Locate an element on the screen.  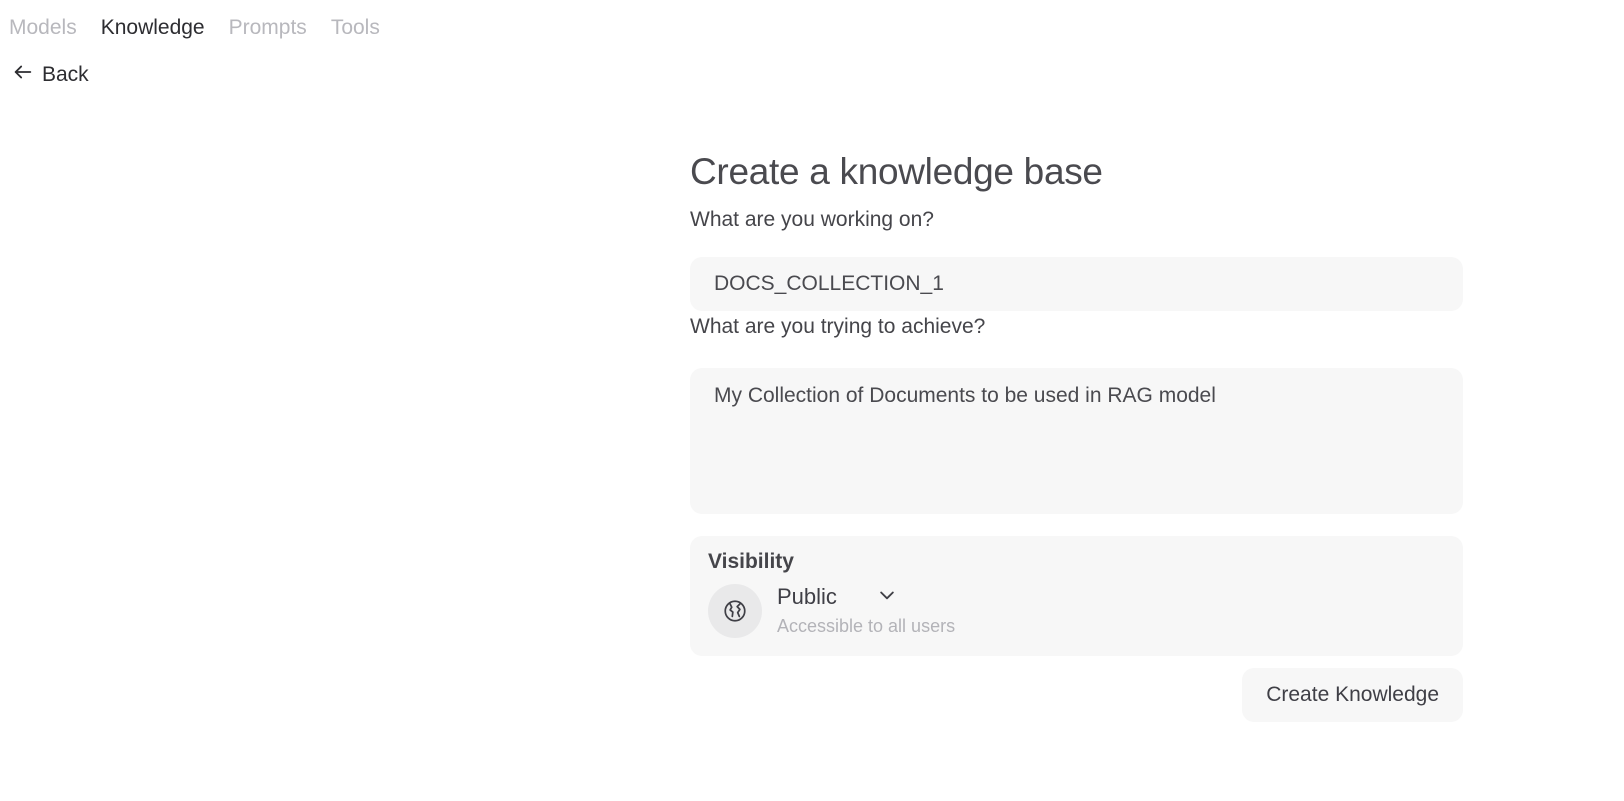
workspace-tabs: Models Knowledge Prompts Tools is located at coordinates (194, 28).